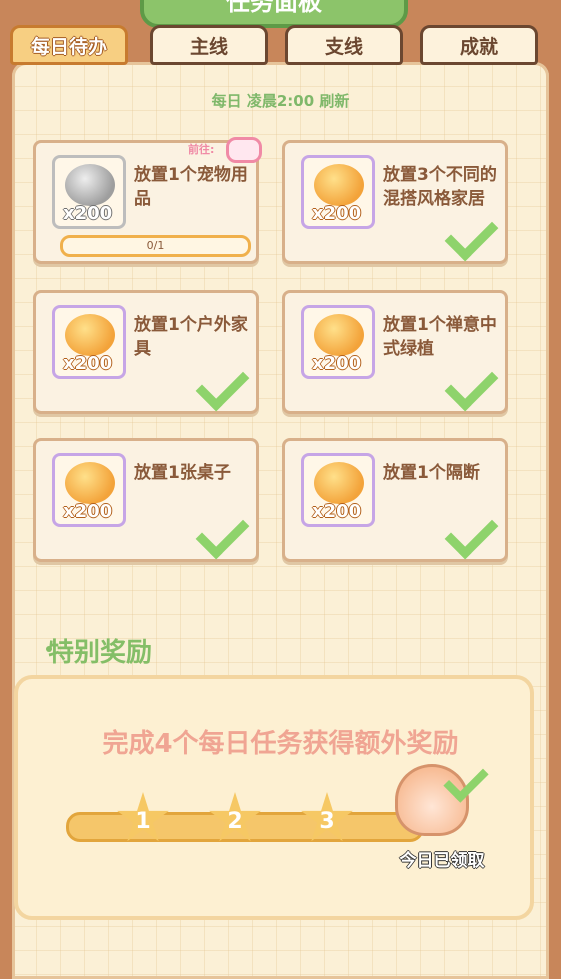 The image size is (561, 979). What do you see at coordinates (344, 45) in the screenshot?
I see `tab-side: 支线` at bounding box center [344, 45].